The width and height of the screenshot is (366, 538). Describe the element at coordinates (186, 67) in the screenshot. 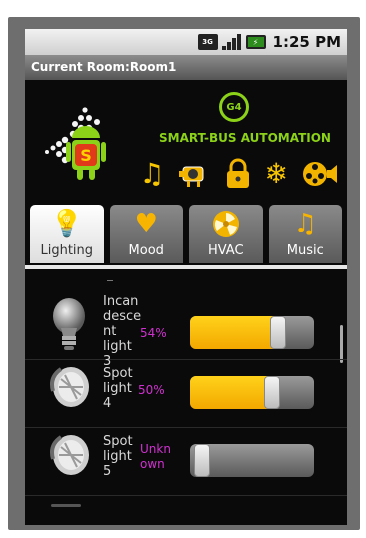

I see `title-bar: Current Room:Room1` at that location.